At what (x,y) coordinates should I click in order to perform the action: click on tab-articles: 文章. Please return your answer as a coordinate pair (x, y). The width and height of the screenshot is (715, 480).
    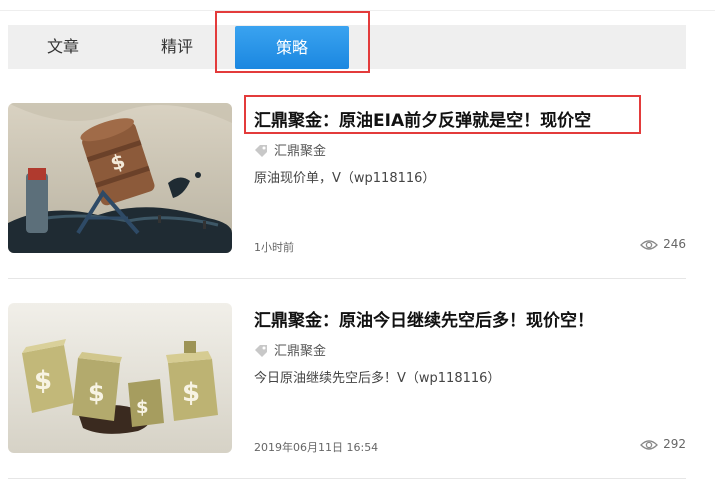
    Looking at the image, I should click on (63, 47).